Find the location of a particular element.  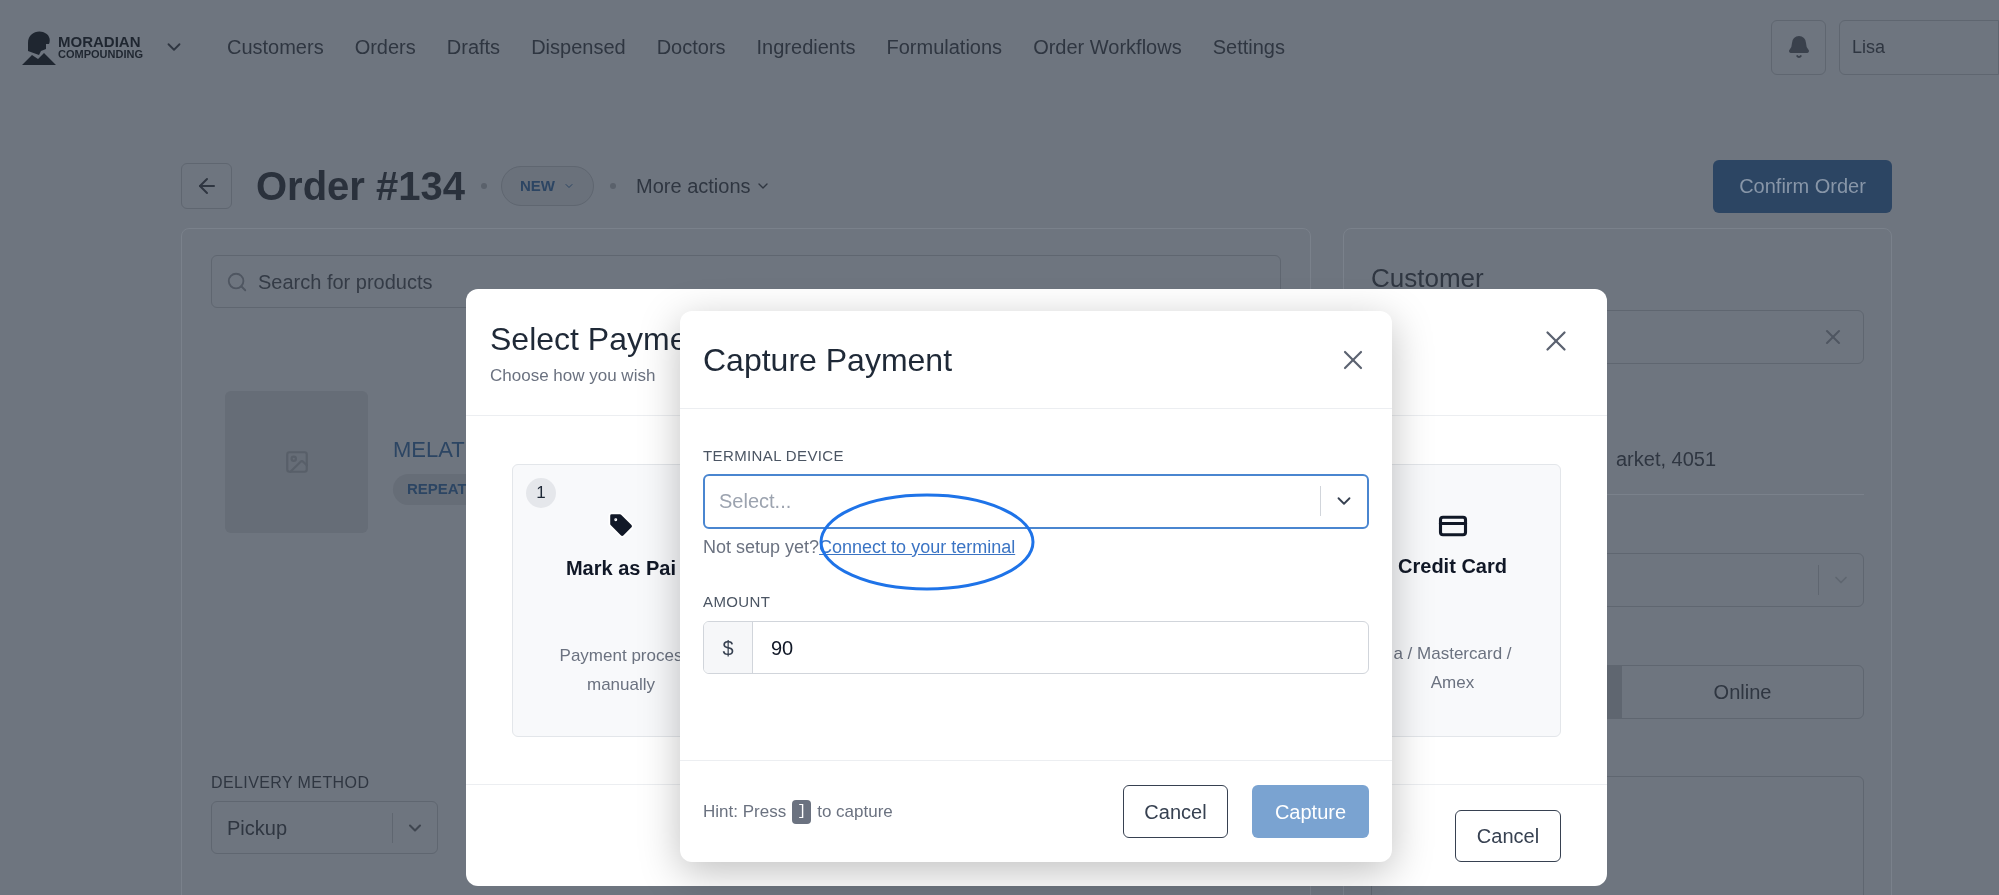

more-actions-button: More actions is located at coordinates (703, 186).